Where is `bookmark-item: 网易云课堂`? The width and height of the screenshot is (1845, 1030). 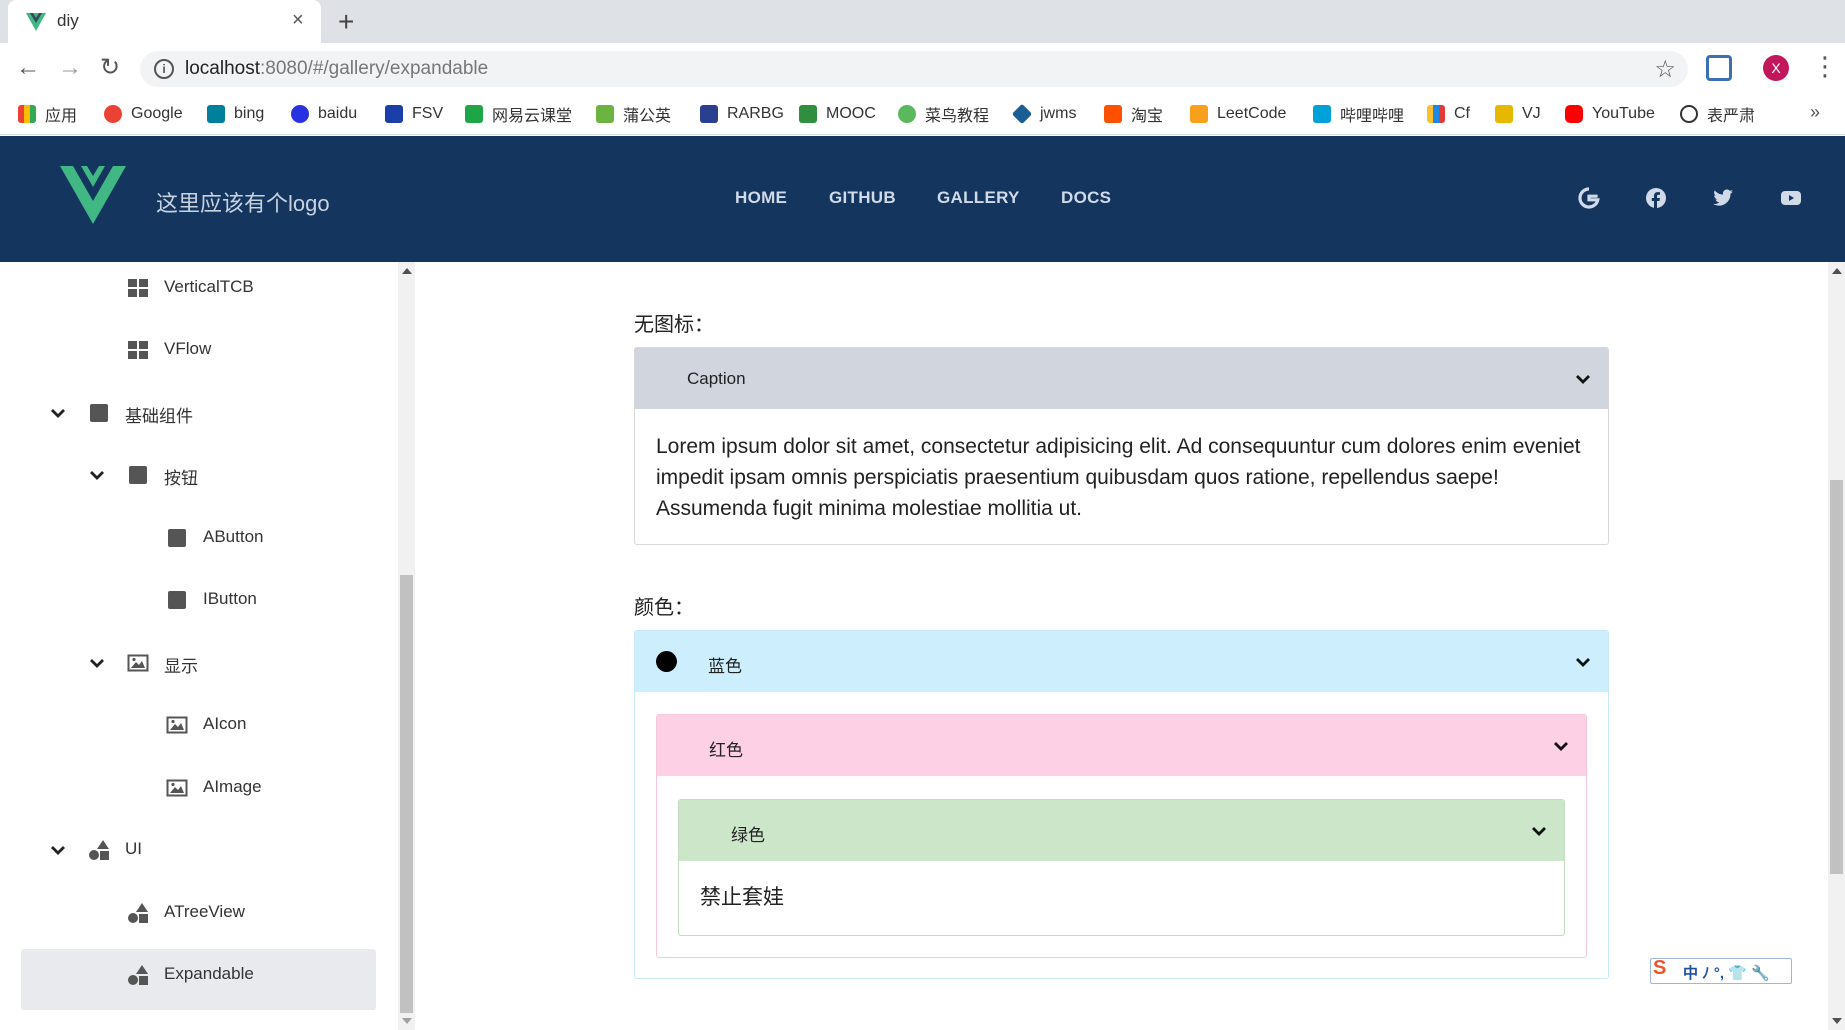
bookmark-item: 网易云课堂 is located at coordinates (518, 114).